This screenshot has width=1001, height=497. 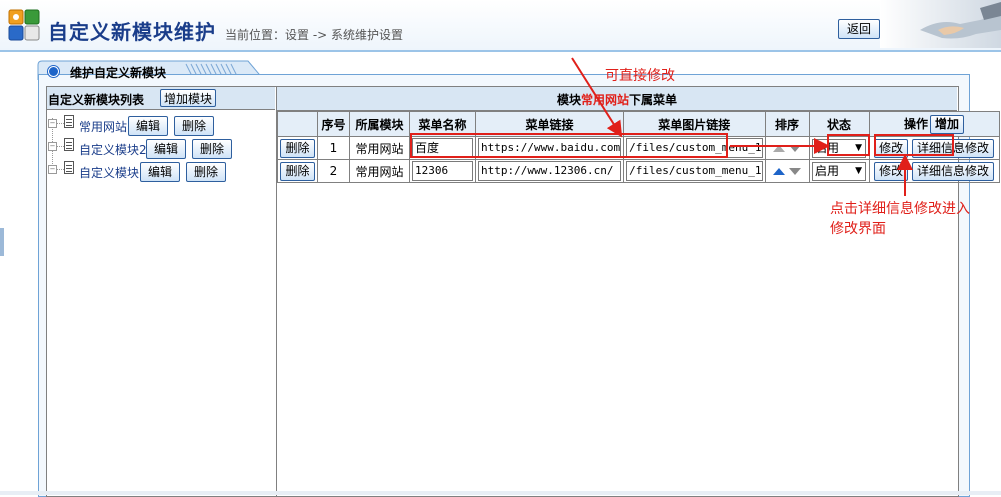 I want to click on tree-module-label: 自定义模块2, so click(x=113, y=149).